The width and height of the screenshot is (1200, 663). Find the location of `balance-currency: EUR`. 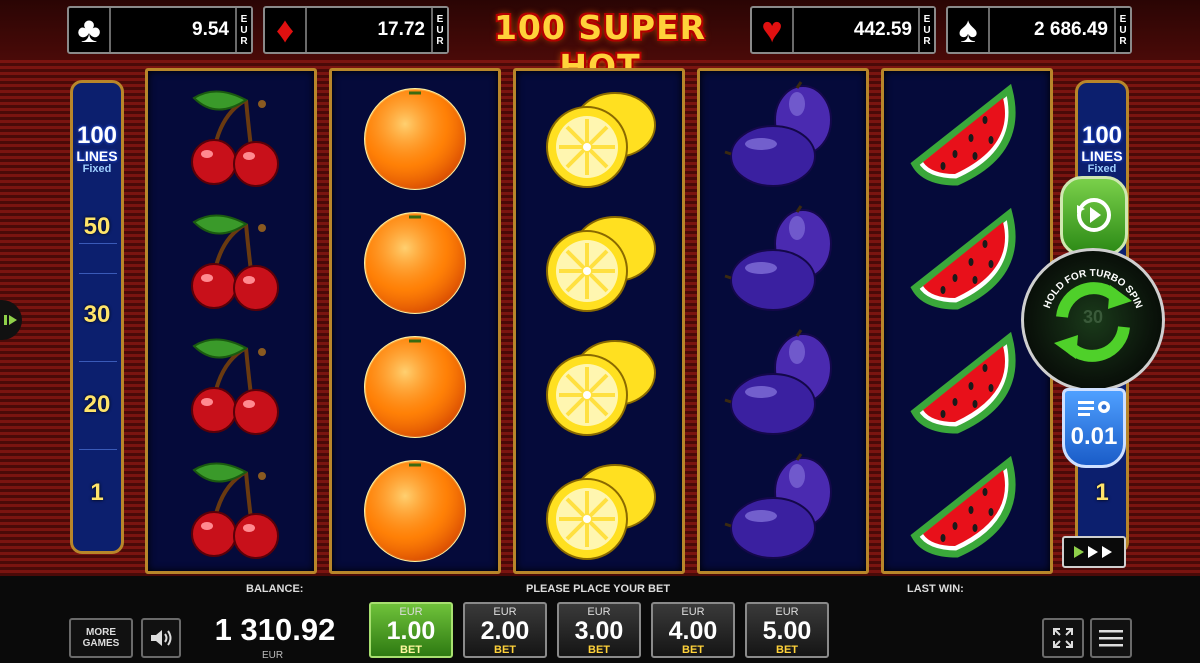

balance-currency: EUR is located at coordinates (273, 655).